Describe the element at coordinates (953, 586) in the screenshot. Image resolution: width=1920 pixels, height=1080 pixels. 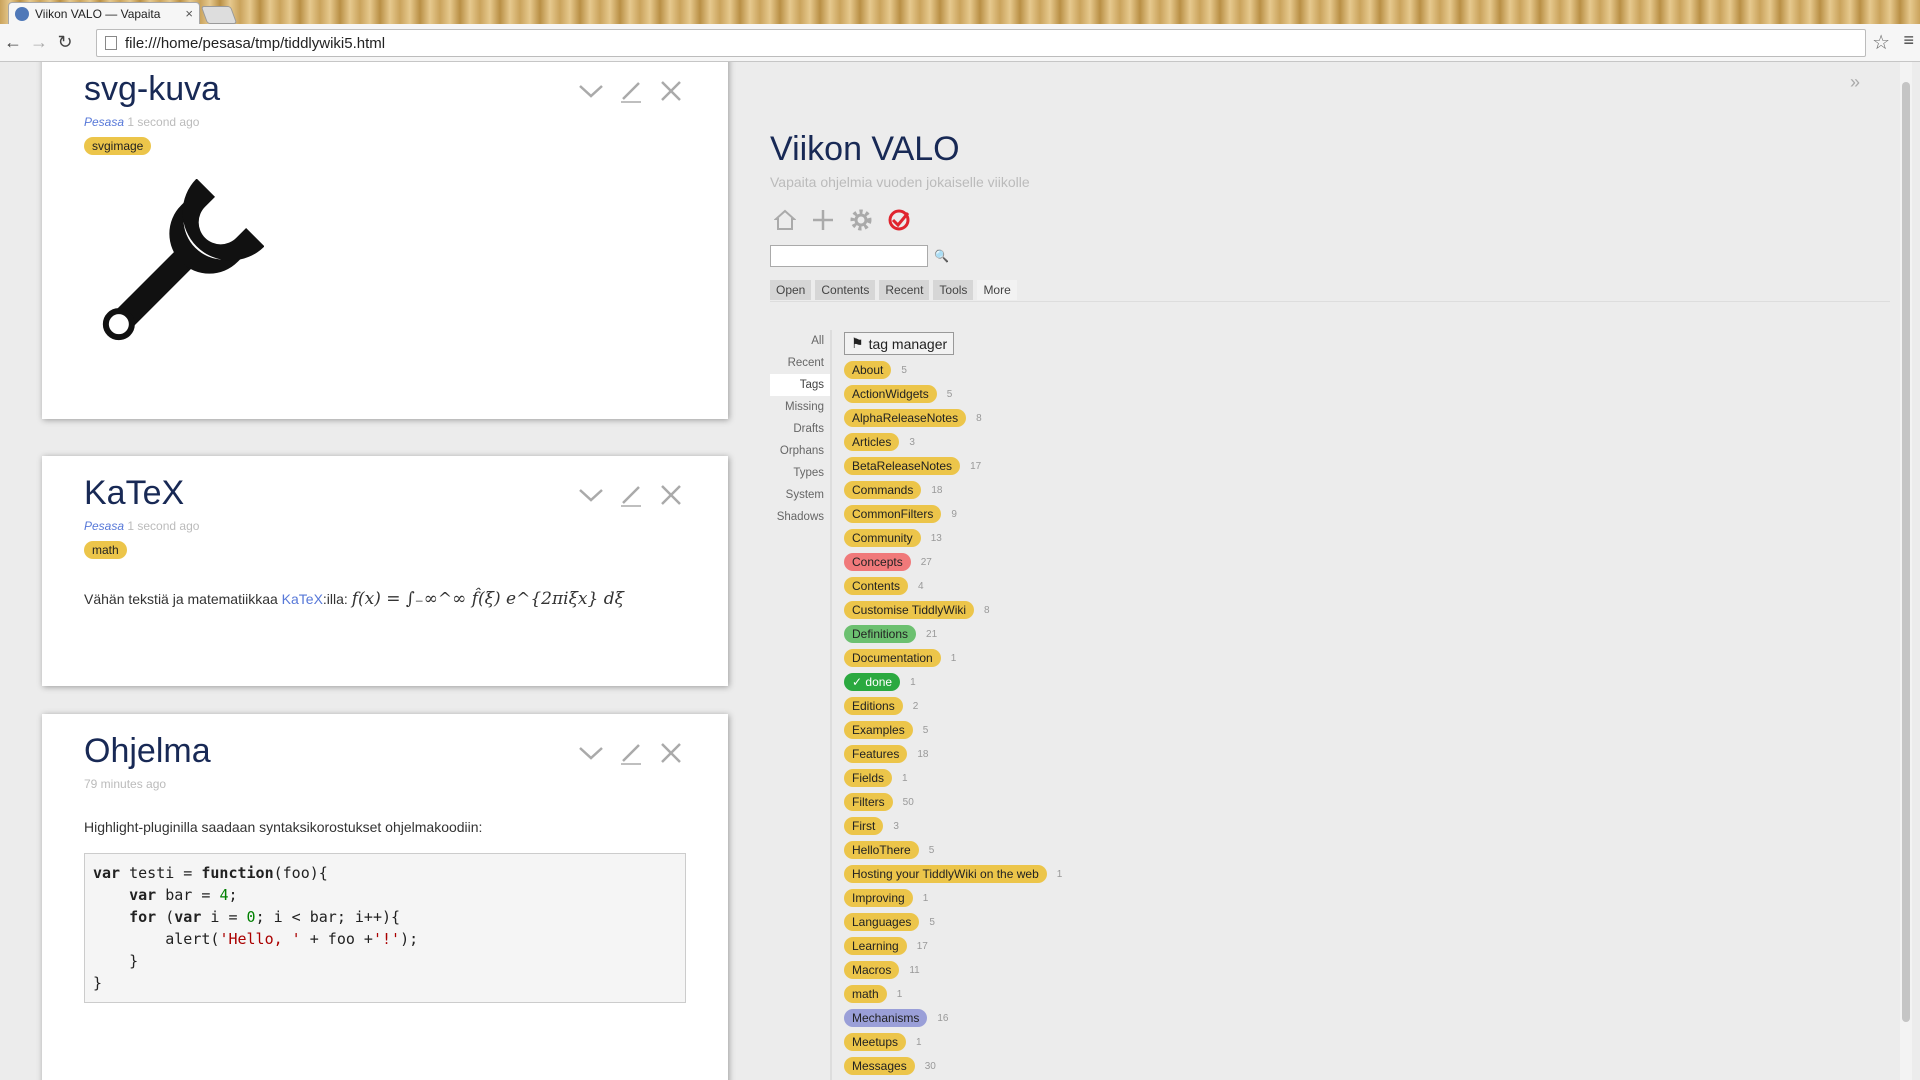
I see `tag-row: Contents 4` at that location.